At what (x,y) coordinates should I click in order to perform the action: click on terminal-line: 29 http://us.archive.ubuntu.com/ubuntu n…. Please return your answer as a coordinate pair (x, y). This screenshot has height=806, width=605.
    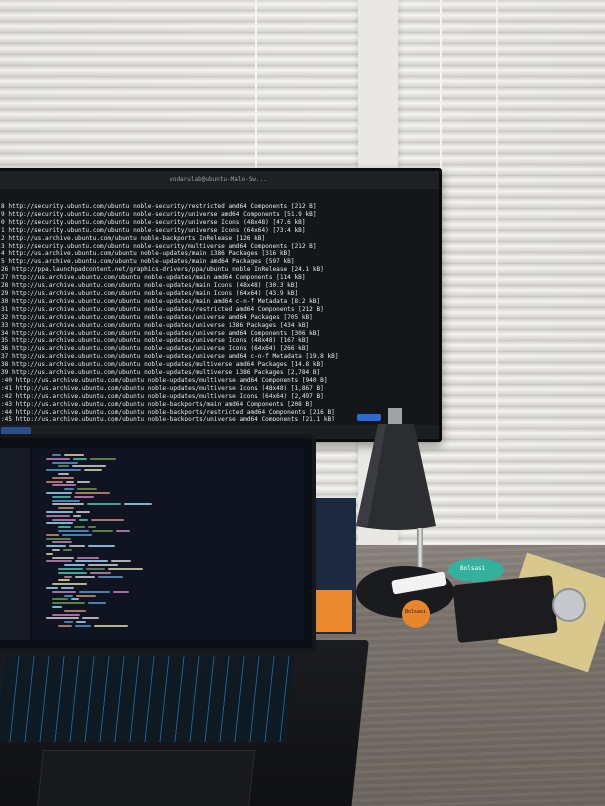
    Looking at the image, I should click on (150, 293).